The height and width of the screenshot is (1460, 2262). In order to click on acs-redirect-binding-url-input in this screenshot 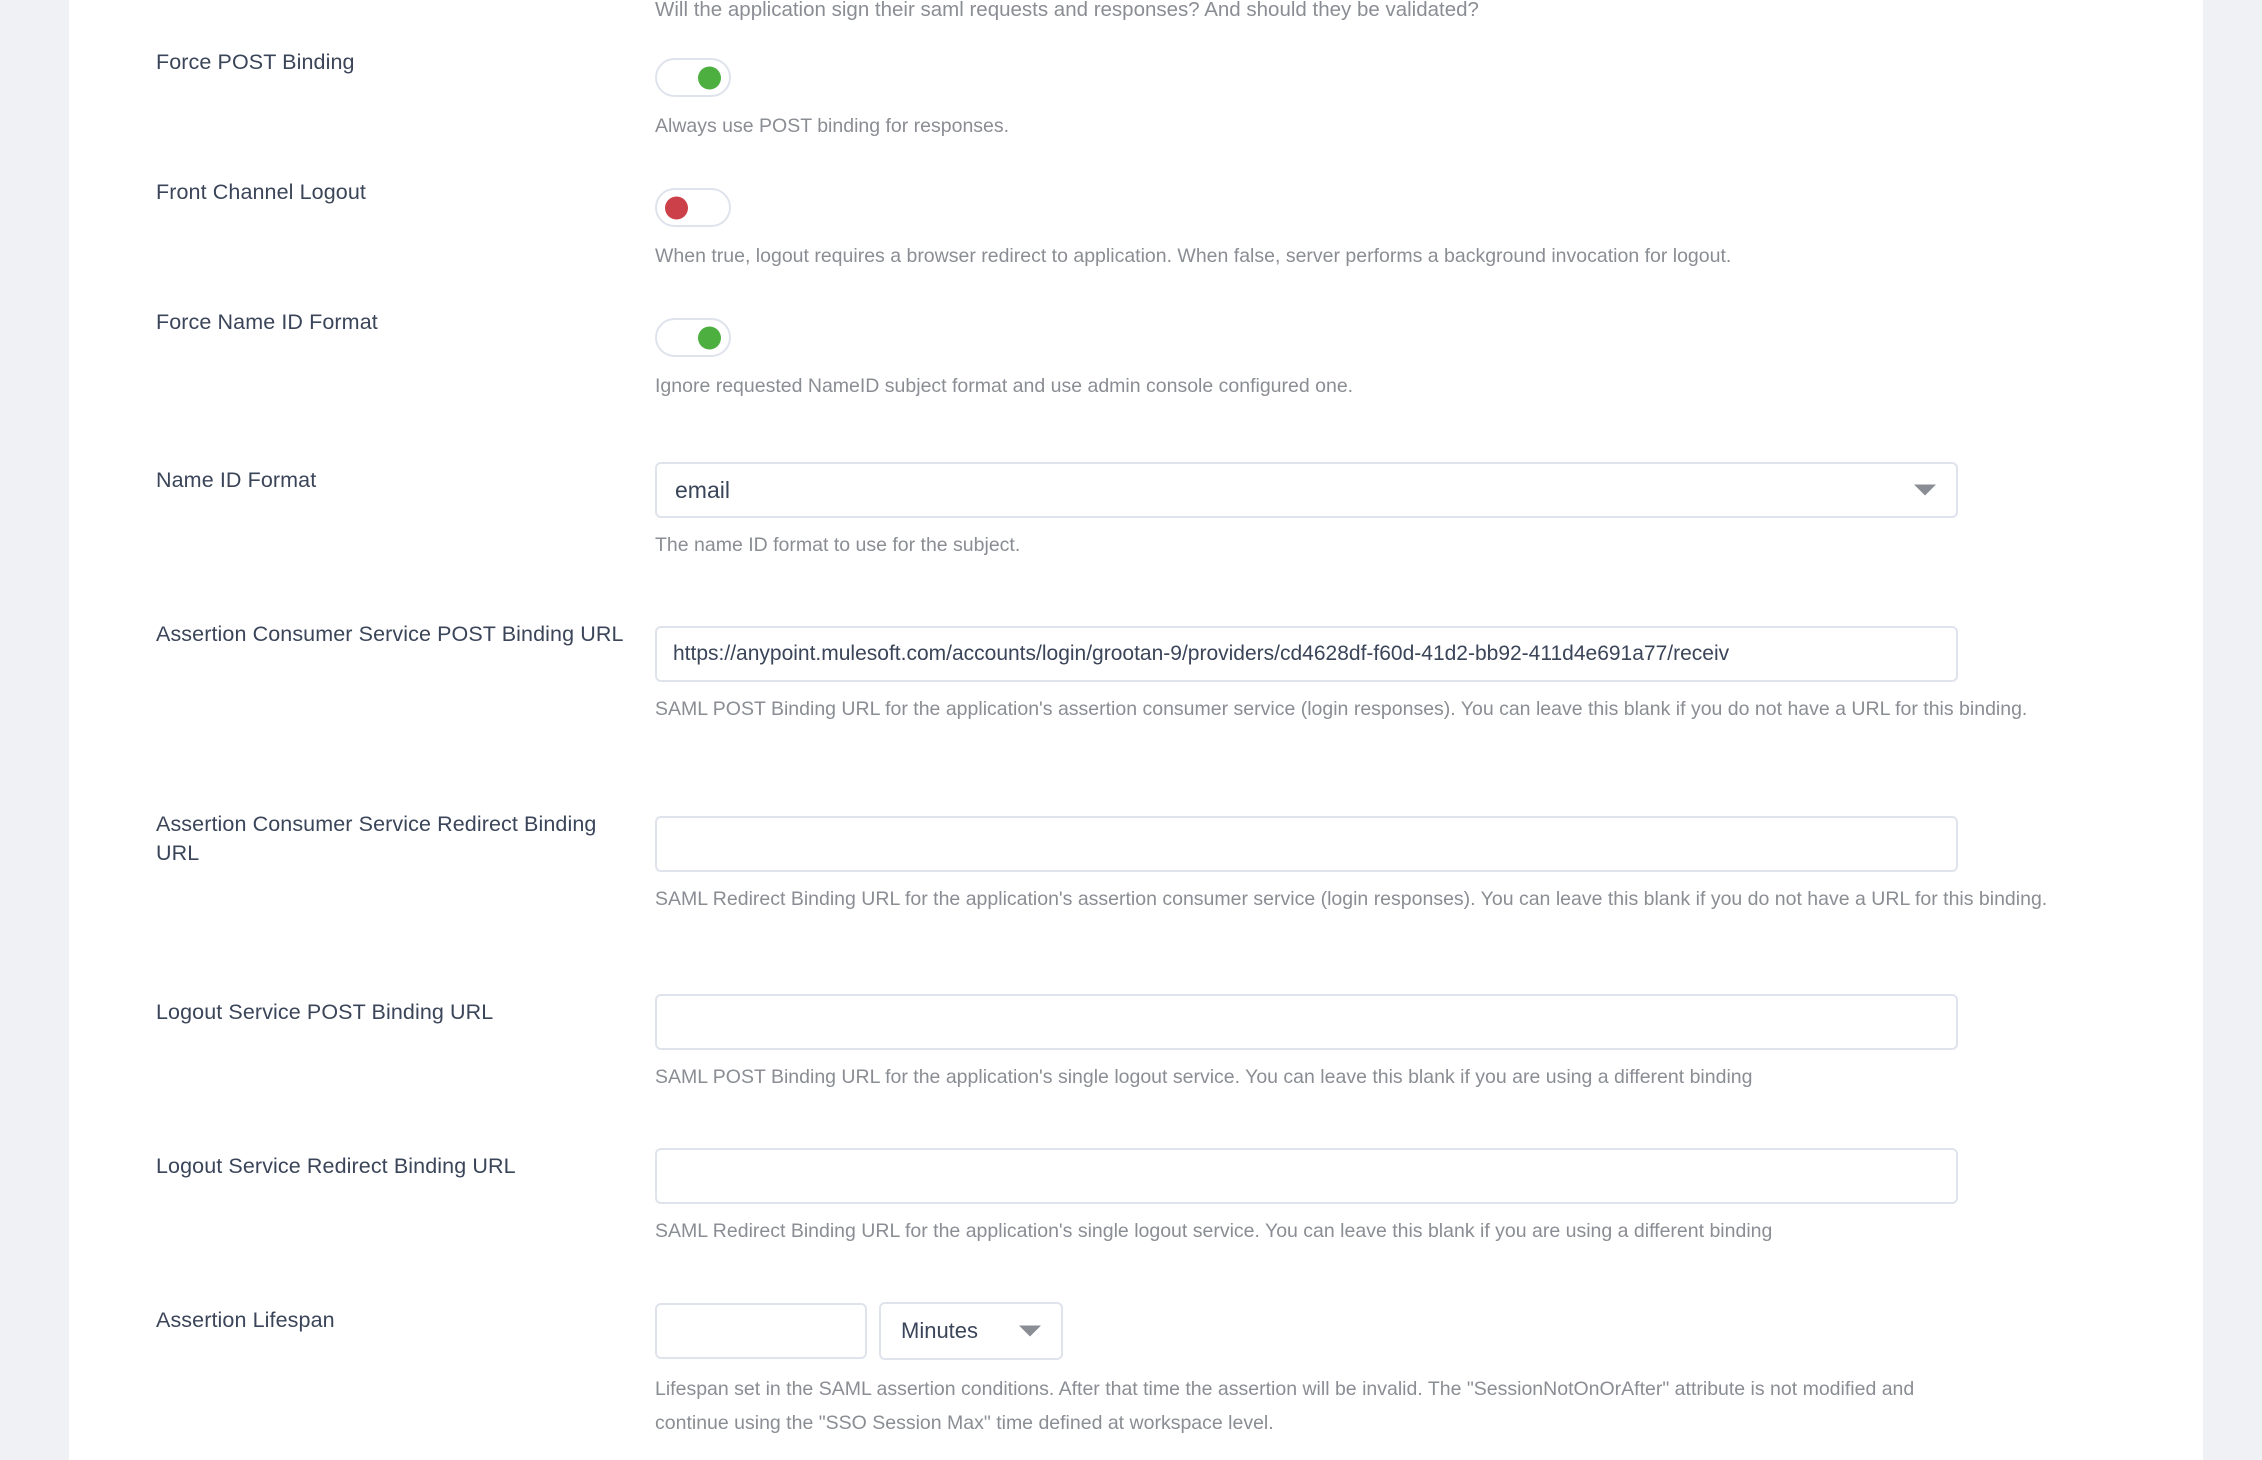, I will do `click(1306, 844)`.